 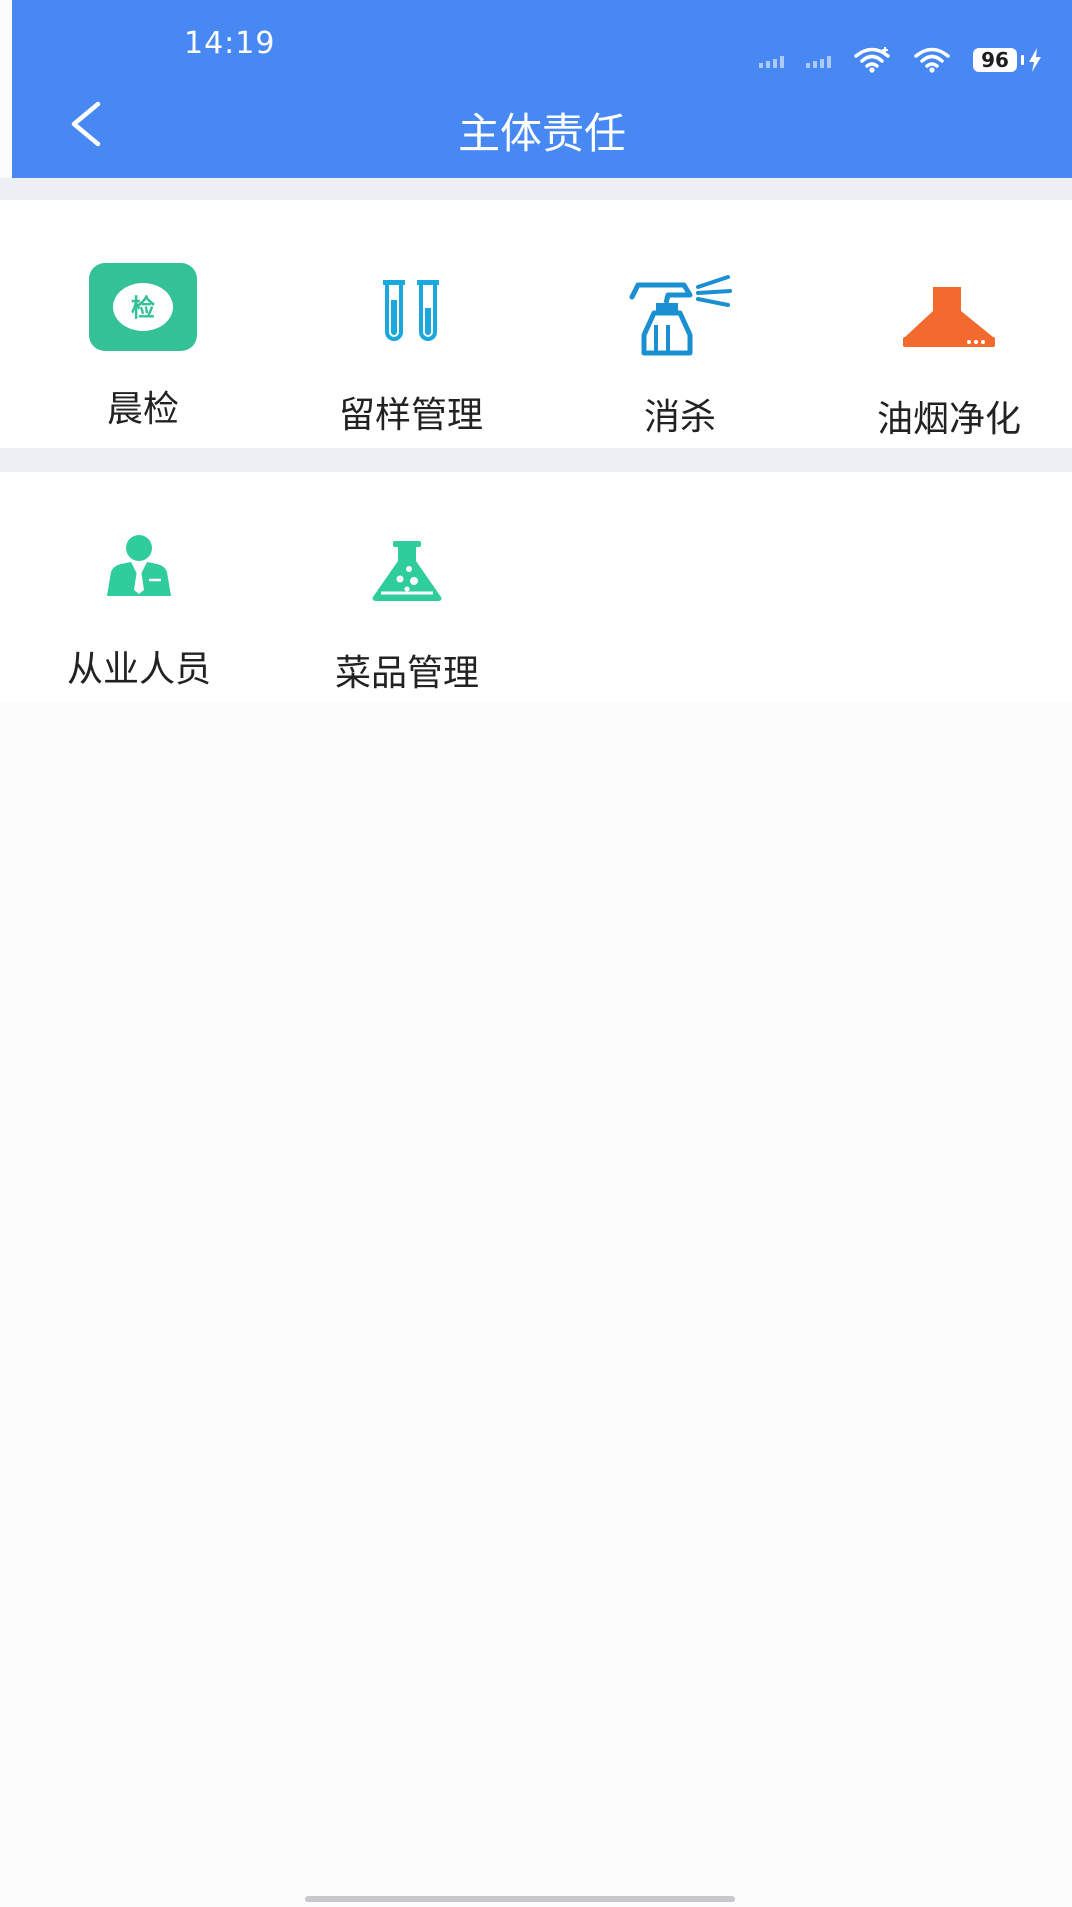 What do you see at coordinates (536, 324) in the screenshot?
I see `function-grid-section-1: 检 晨检 留样管理 消杀 油烟净化` at bounding box center [536, 324].